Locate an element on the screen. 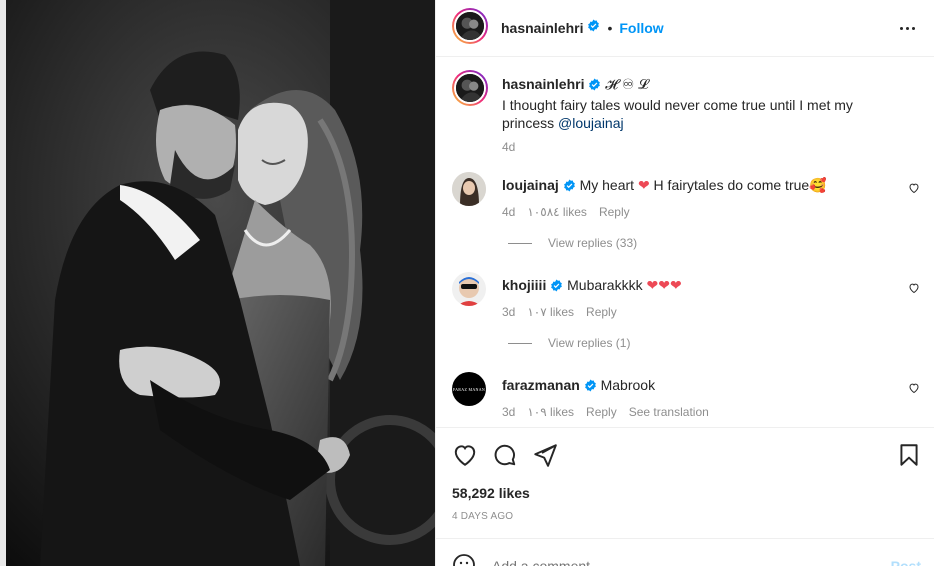  comment-text: Mabrook is located at coordinates (628, 385).